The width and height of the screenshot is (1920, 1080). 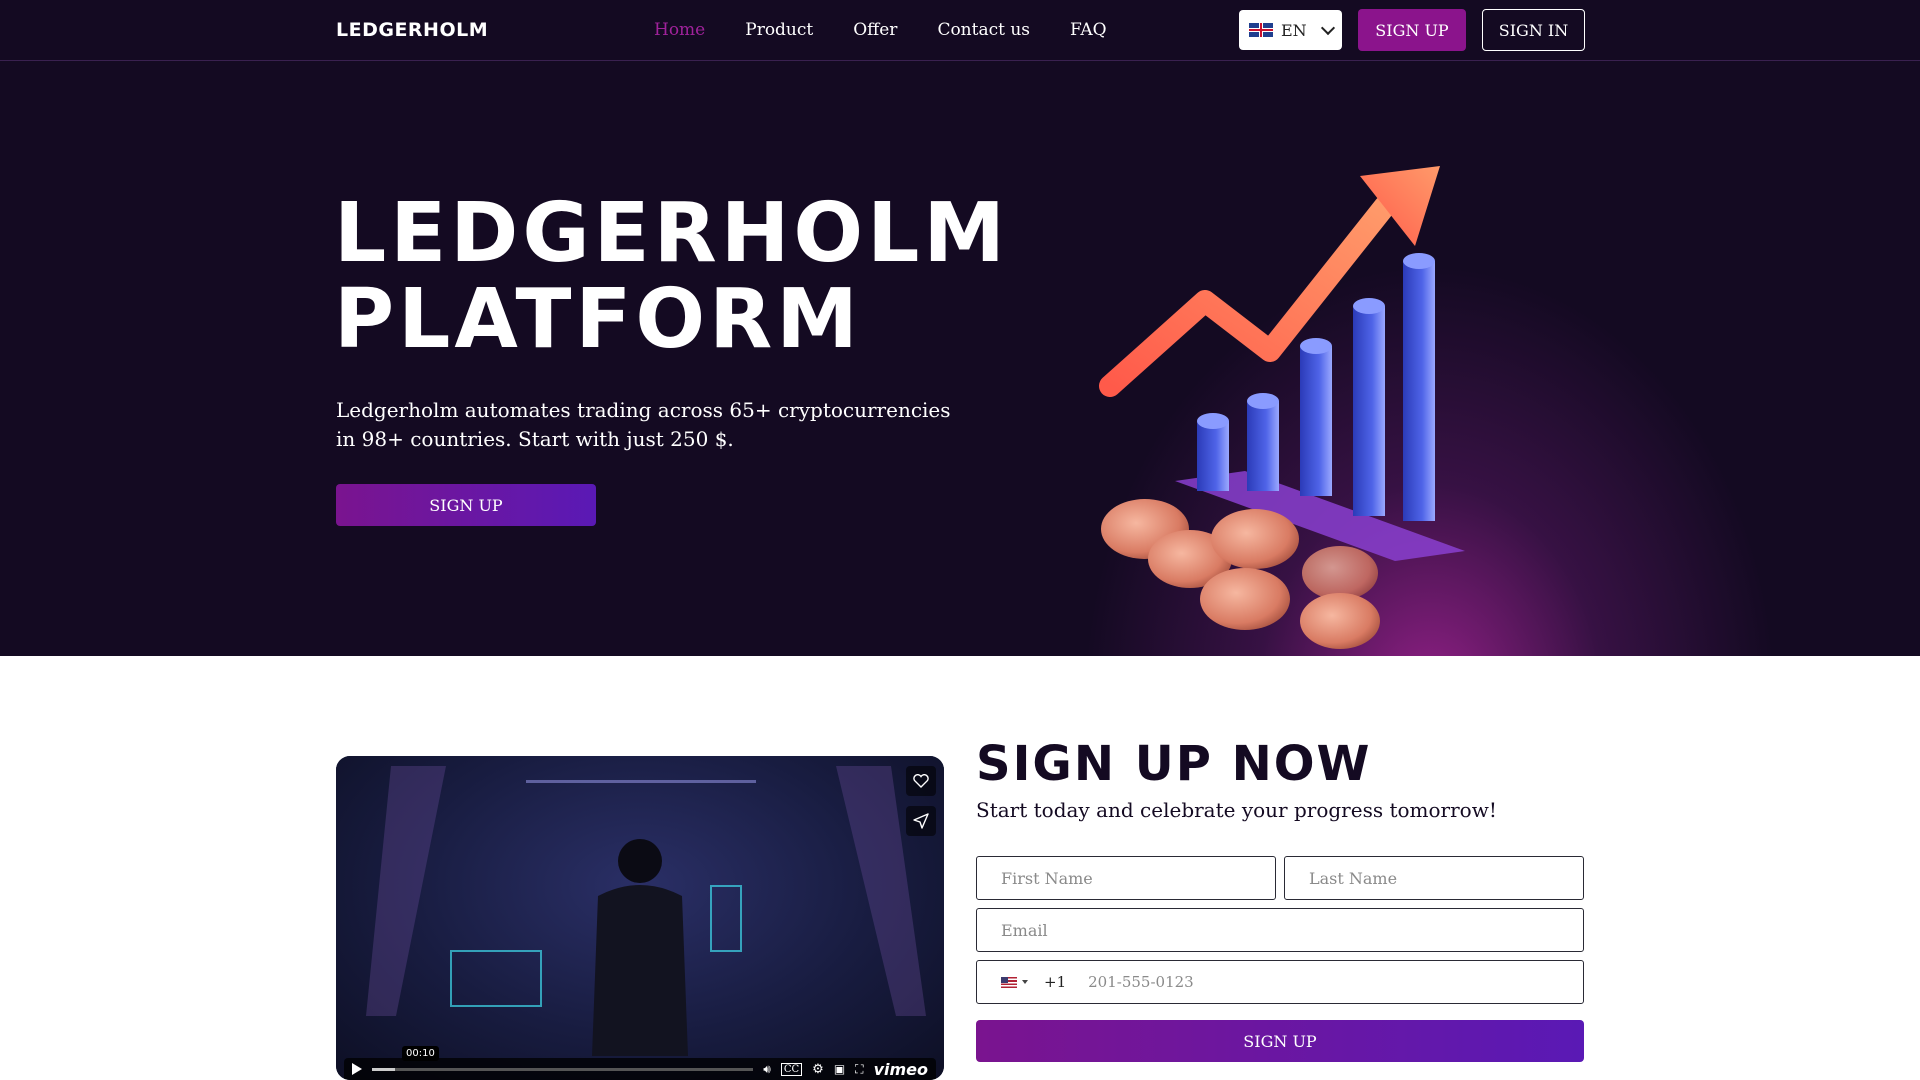 I want to click on phone-field: +1, so click(x=1280, y=982).